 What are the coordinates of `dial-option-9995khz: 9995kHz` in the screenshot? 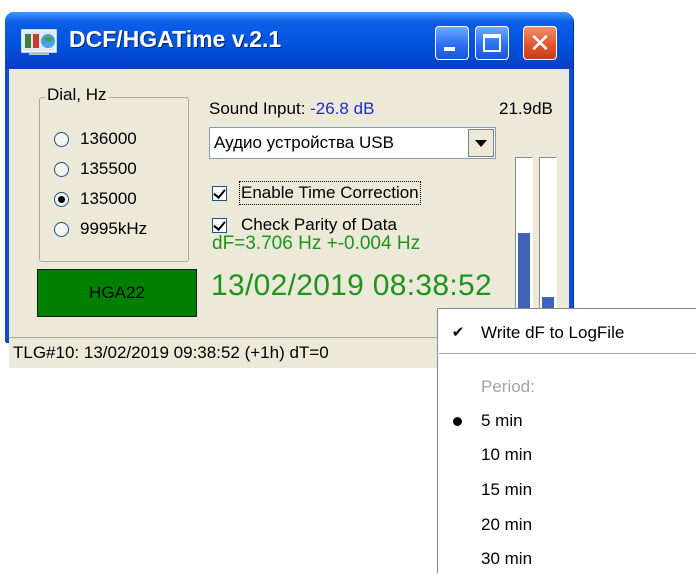 It's located at (100, 229).